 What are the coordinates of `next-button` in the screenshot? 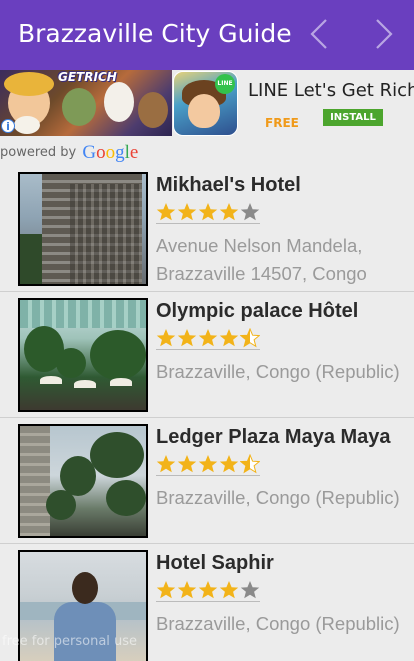 It's located at (383, 34).